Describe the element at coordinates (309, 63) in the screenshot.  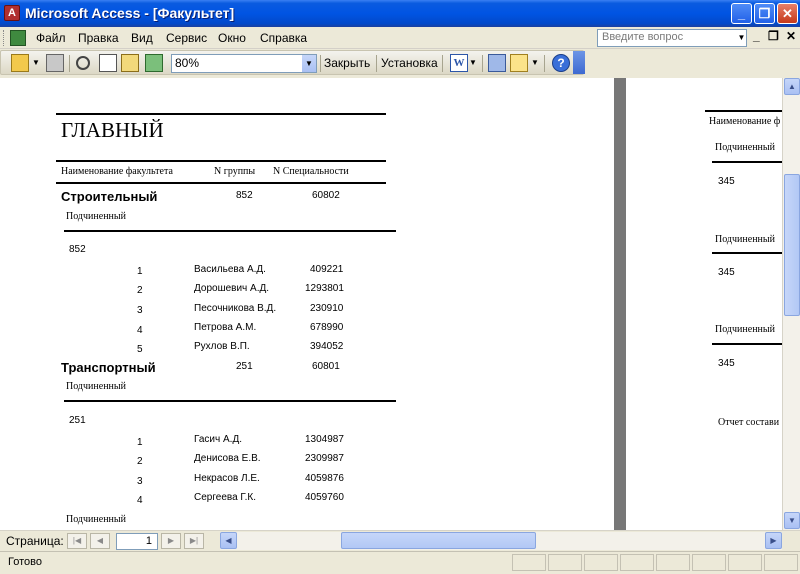
I see `zoom-dropdown-icon: ▼` at that location.